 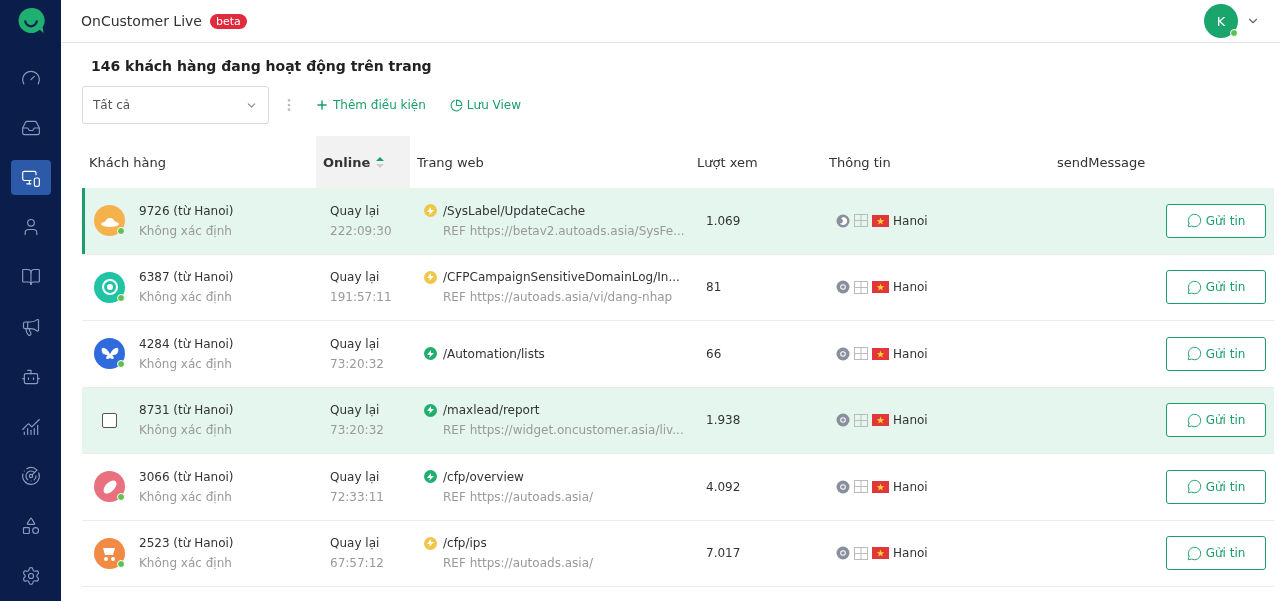 What do you see at coordinates (1234, 33) in the screenshot?
I see `online-status-dot` at bounding box center [1234, 33].